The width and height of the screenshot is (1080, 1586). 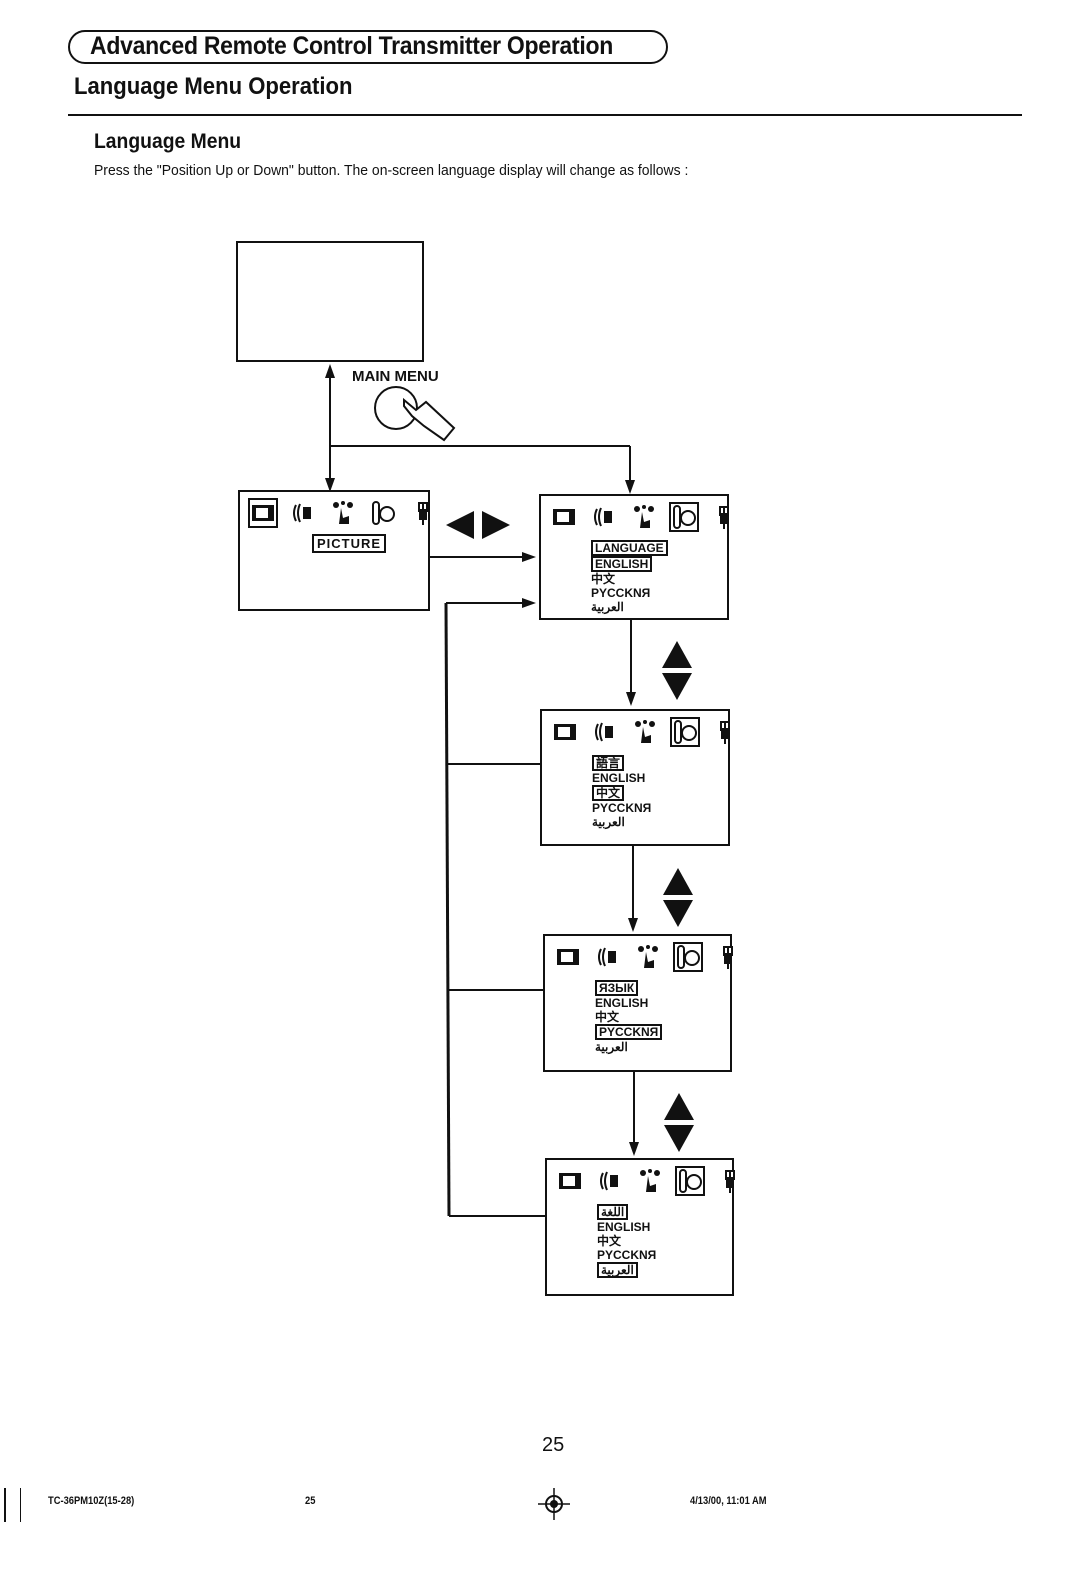 I want to click on registration-mark-icon, so click(x=554, y=1504).